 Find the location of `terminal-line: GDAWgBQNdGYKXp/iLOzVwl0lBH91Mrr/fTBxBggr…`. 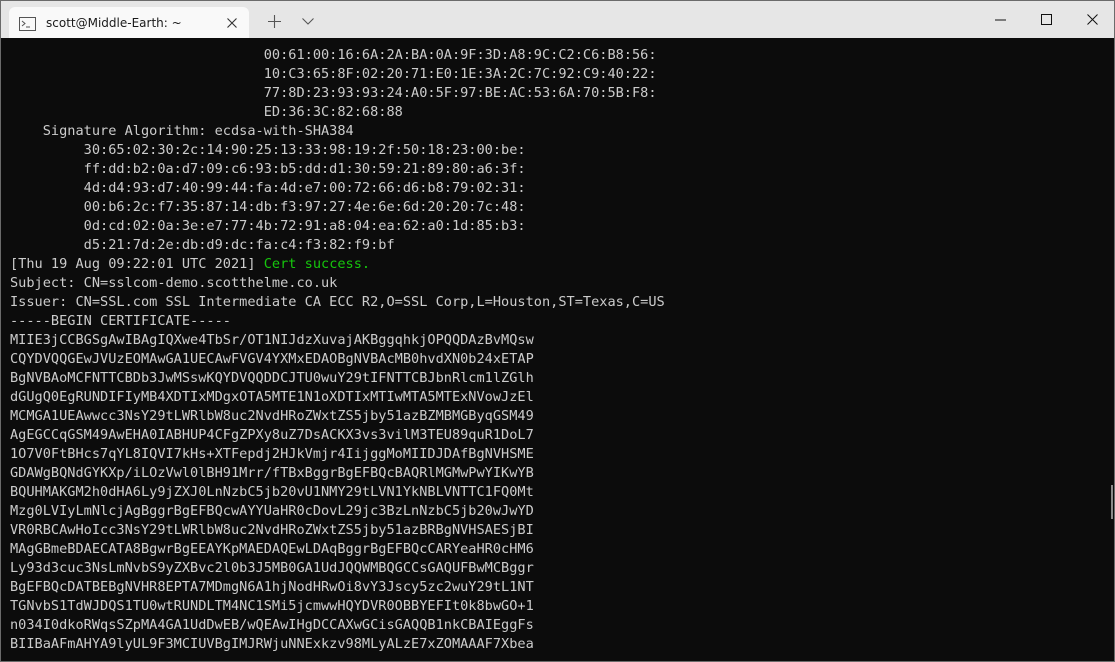

terminal-line: GDAWgBQNdGYKXp/iLOzVwl0lBH91Mrr/fTBxBggr… is located at coordinates (272, 473).